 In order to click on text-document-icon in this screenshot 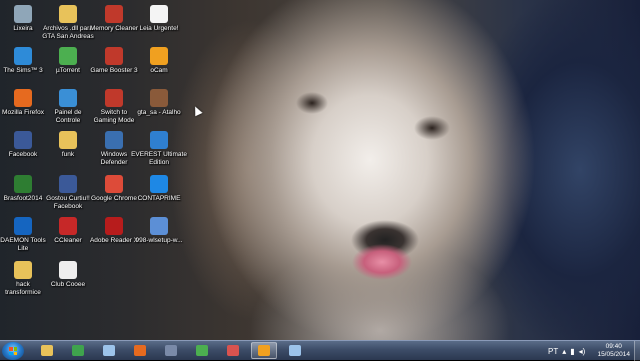, I will do `click(159, 14)`.